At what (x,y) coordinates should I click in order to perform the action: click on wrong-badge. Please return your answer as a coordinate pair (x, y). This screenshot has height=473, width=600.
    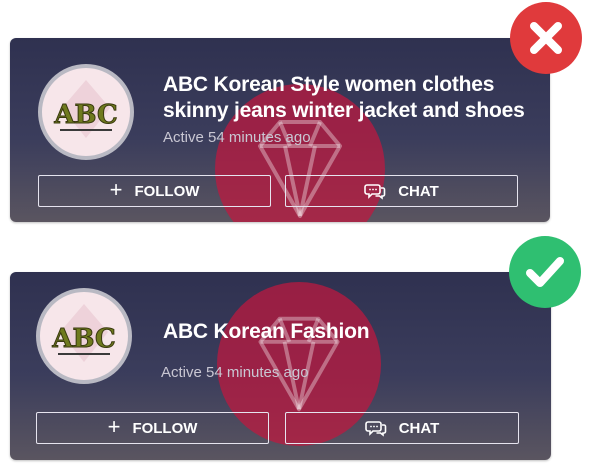
    Looking at the image, I should click on (546, 38).